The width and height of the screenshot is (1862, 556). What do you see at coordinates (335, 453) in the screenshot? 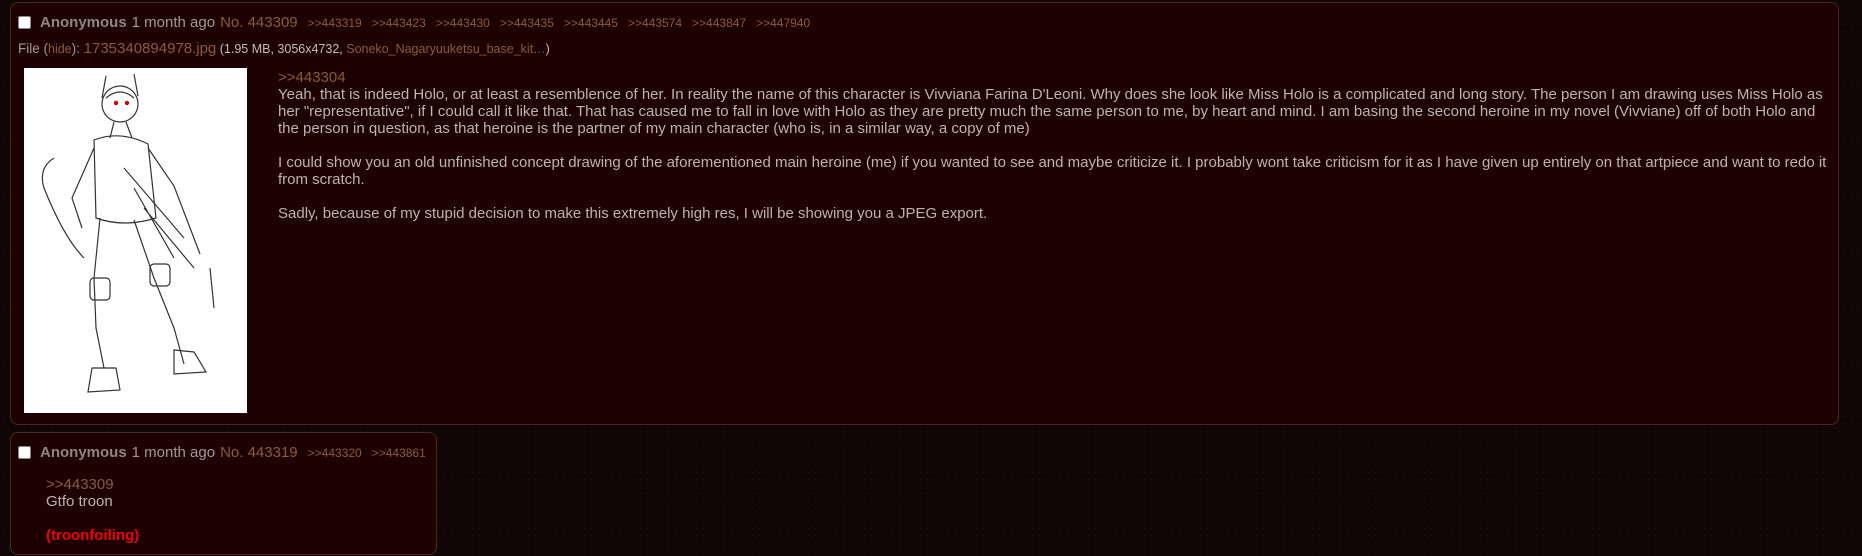
I see `backlink: >>443320` at bounding box center [335, 453].